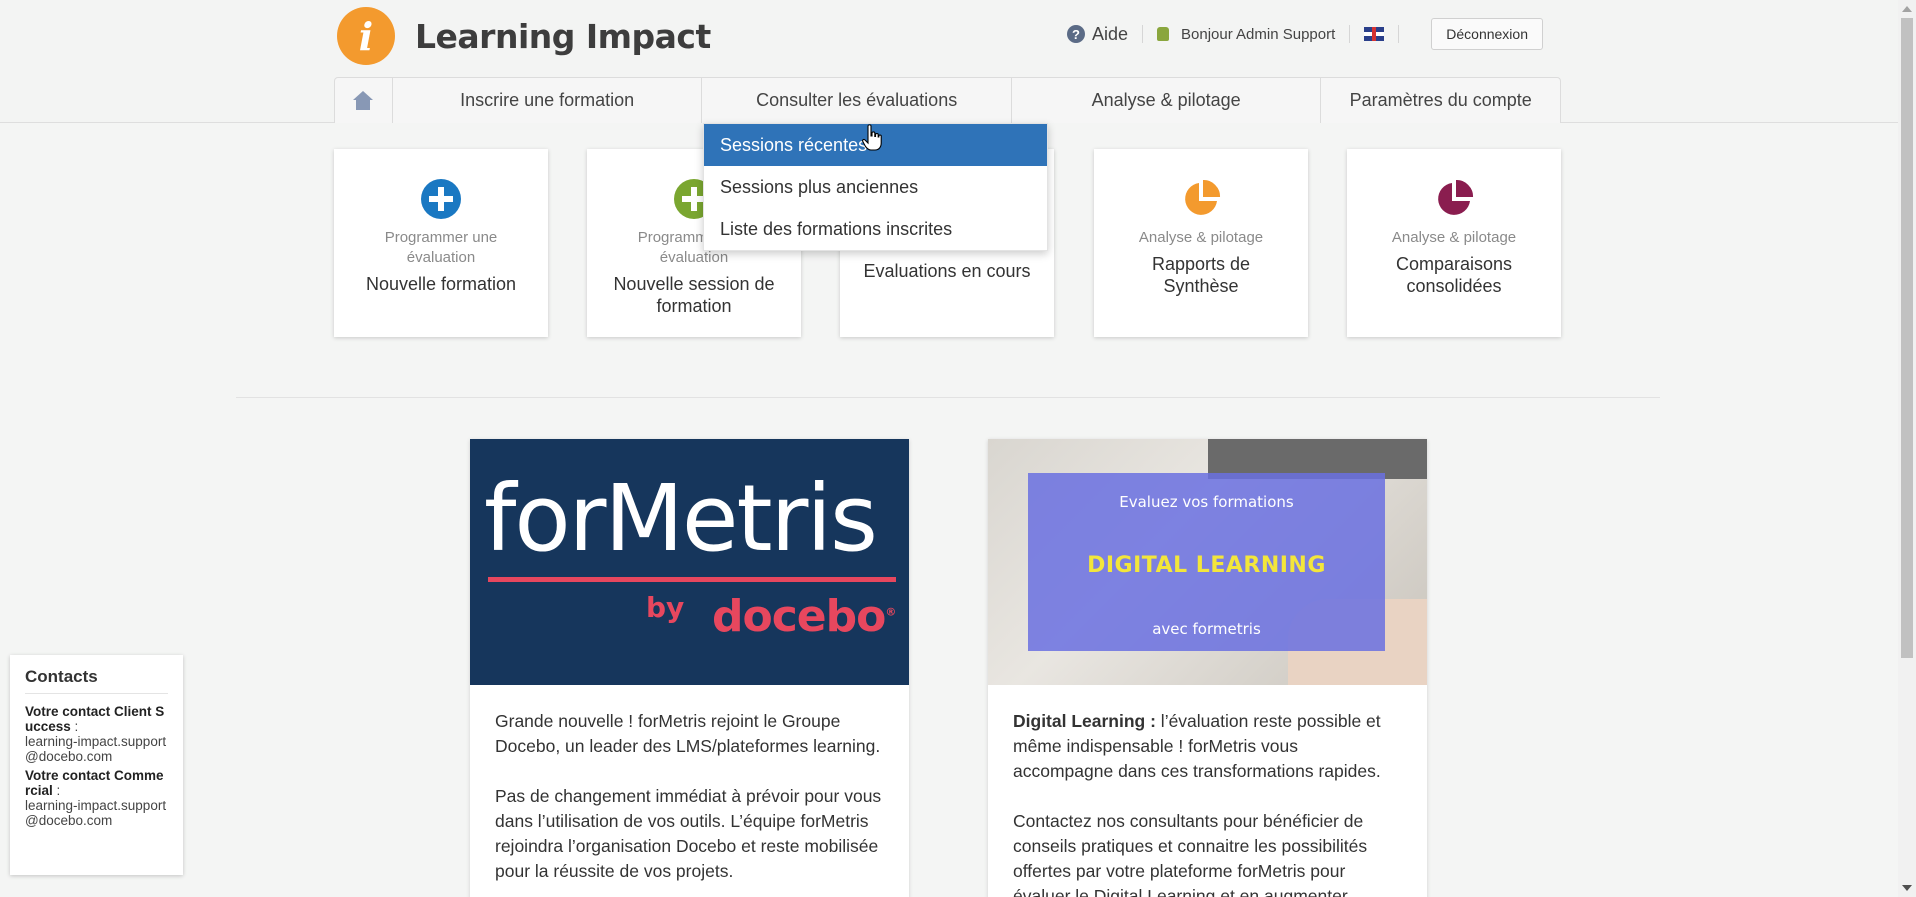  Describe the element at coordinates (1907, 888) in the screenshot. I see `scroll-down-arrow-icon` at that location.